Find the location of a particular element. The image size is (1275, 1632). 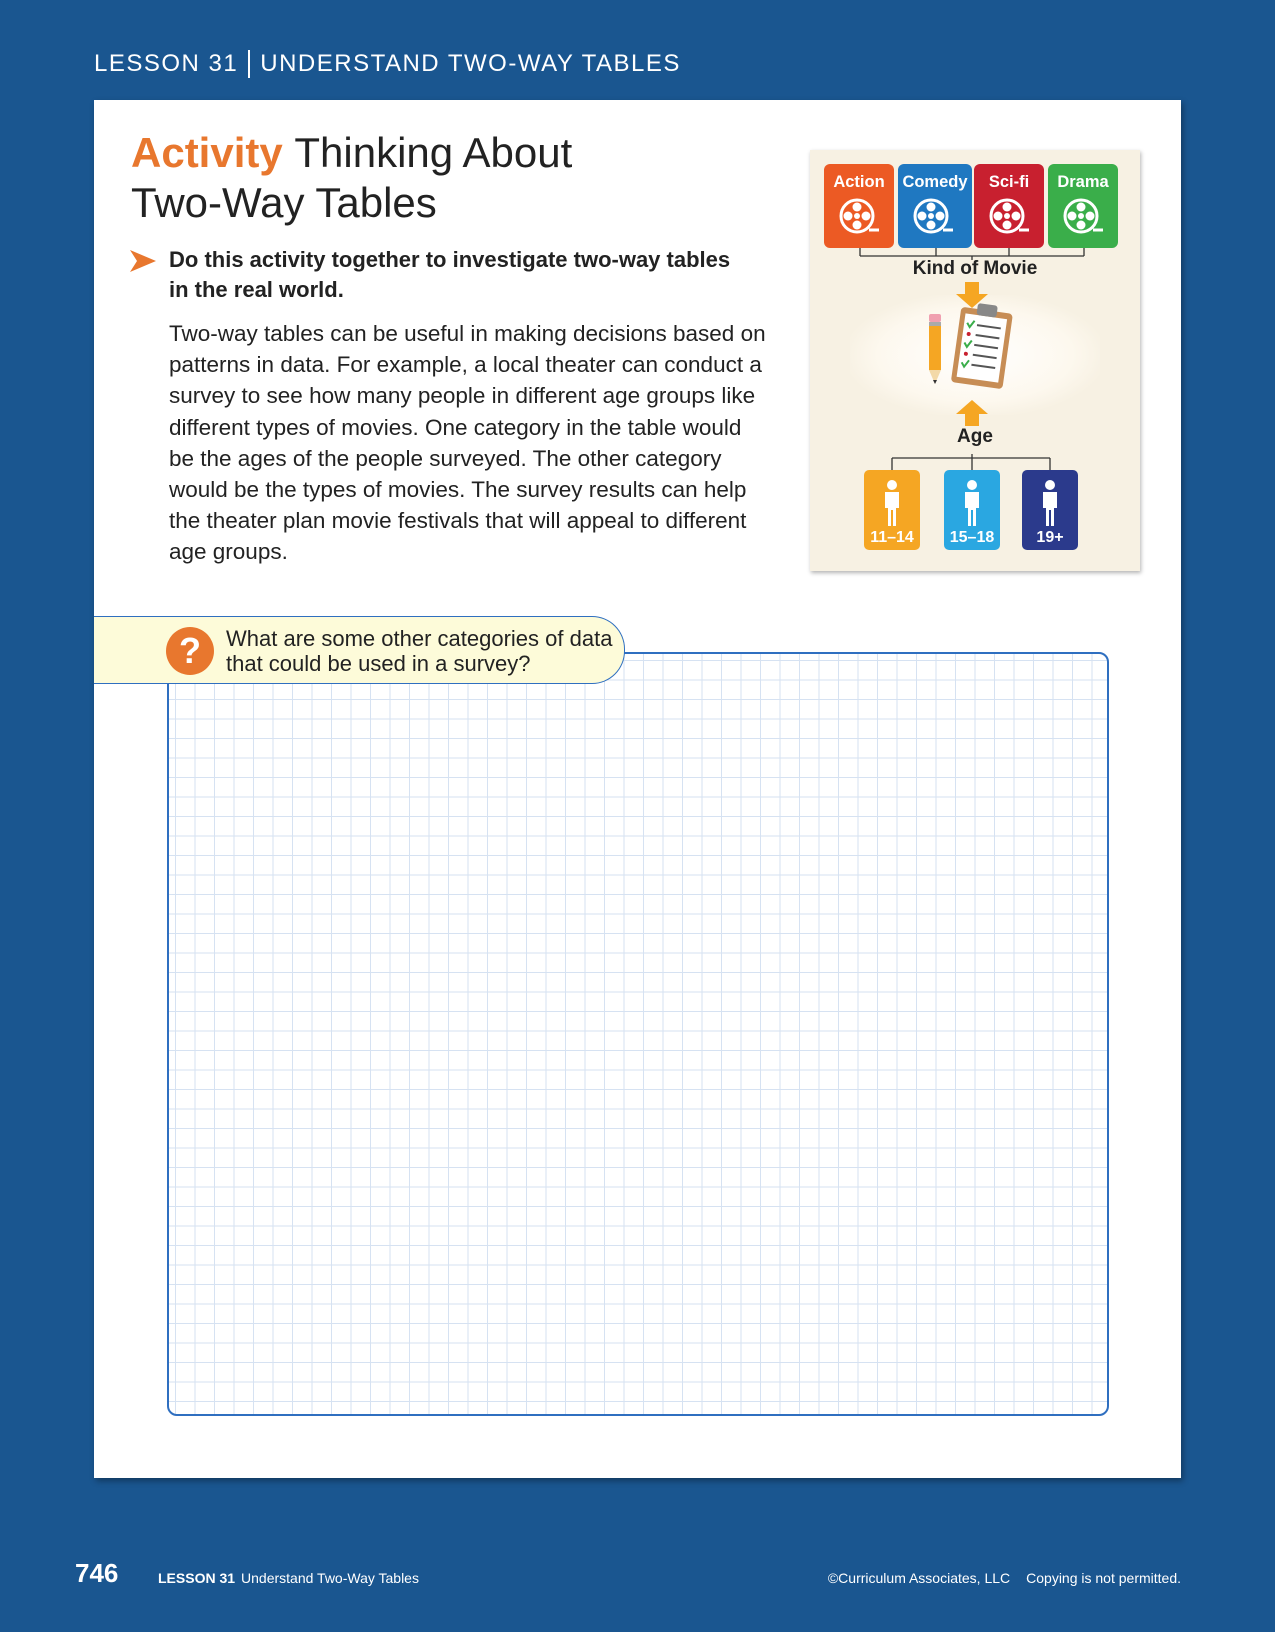

clipboard-checklist-icon is located at coordinates (982, 346).